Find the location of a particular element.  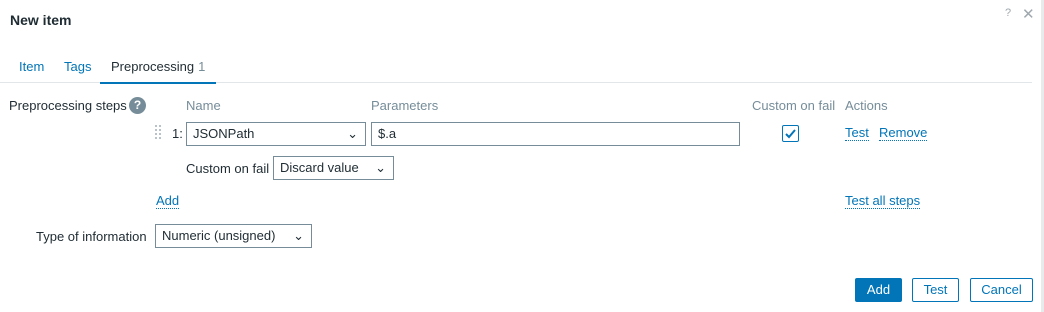

custom-on-fail-value: Discard value is located at coordinates (319, 167).